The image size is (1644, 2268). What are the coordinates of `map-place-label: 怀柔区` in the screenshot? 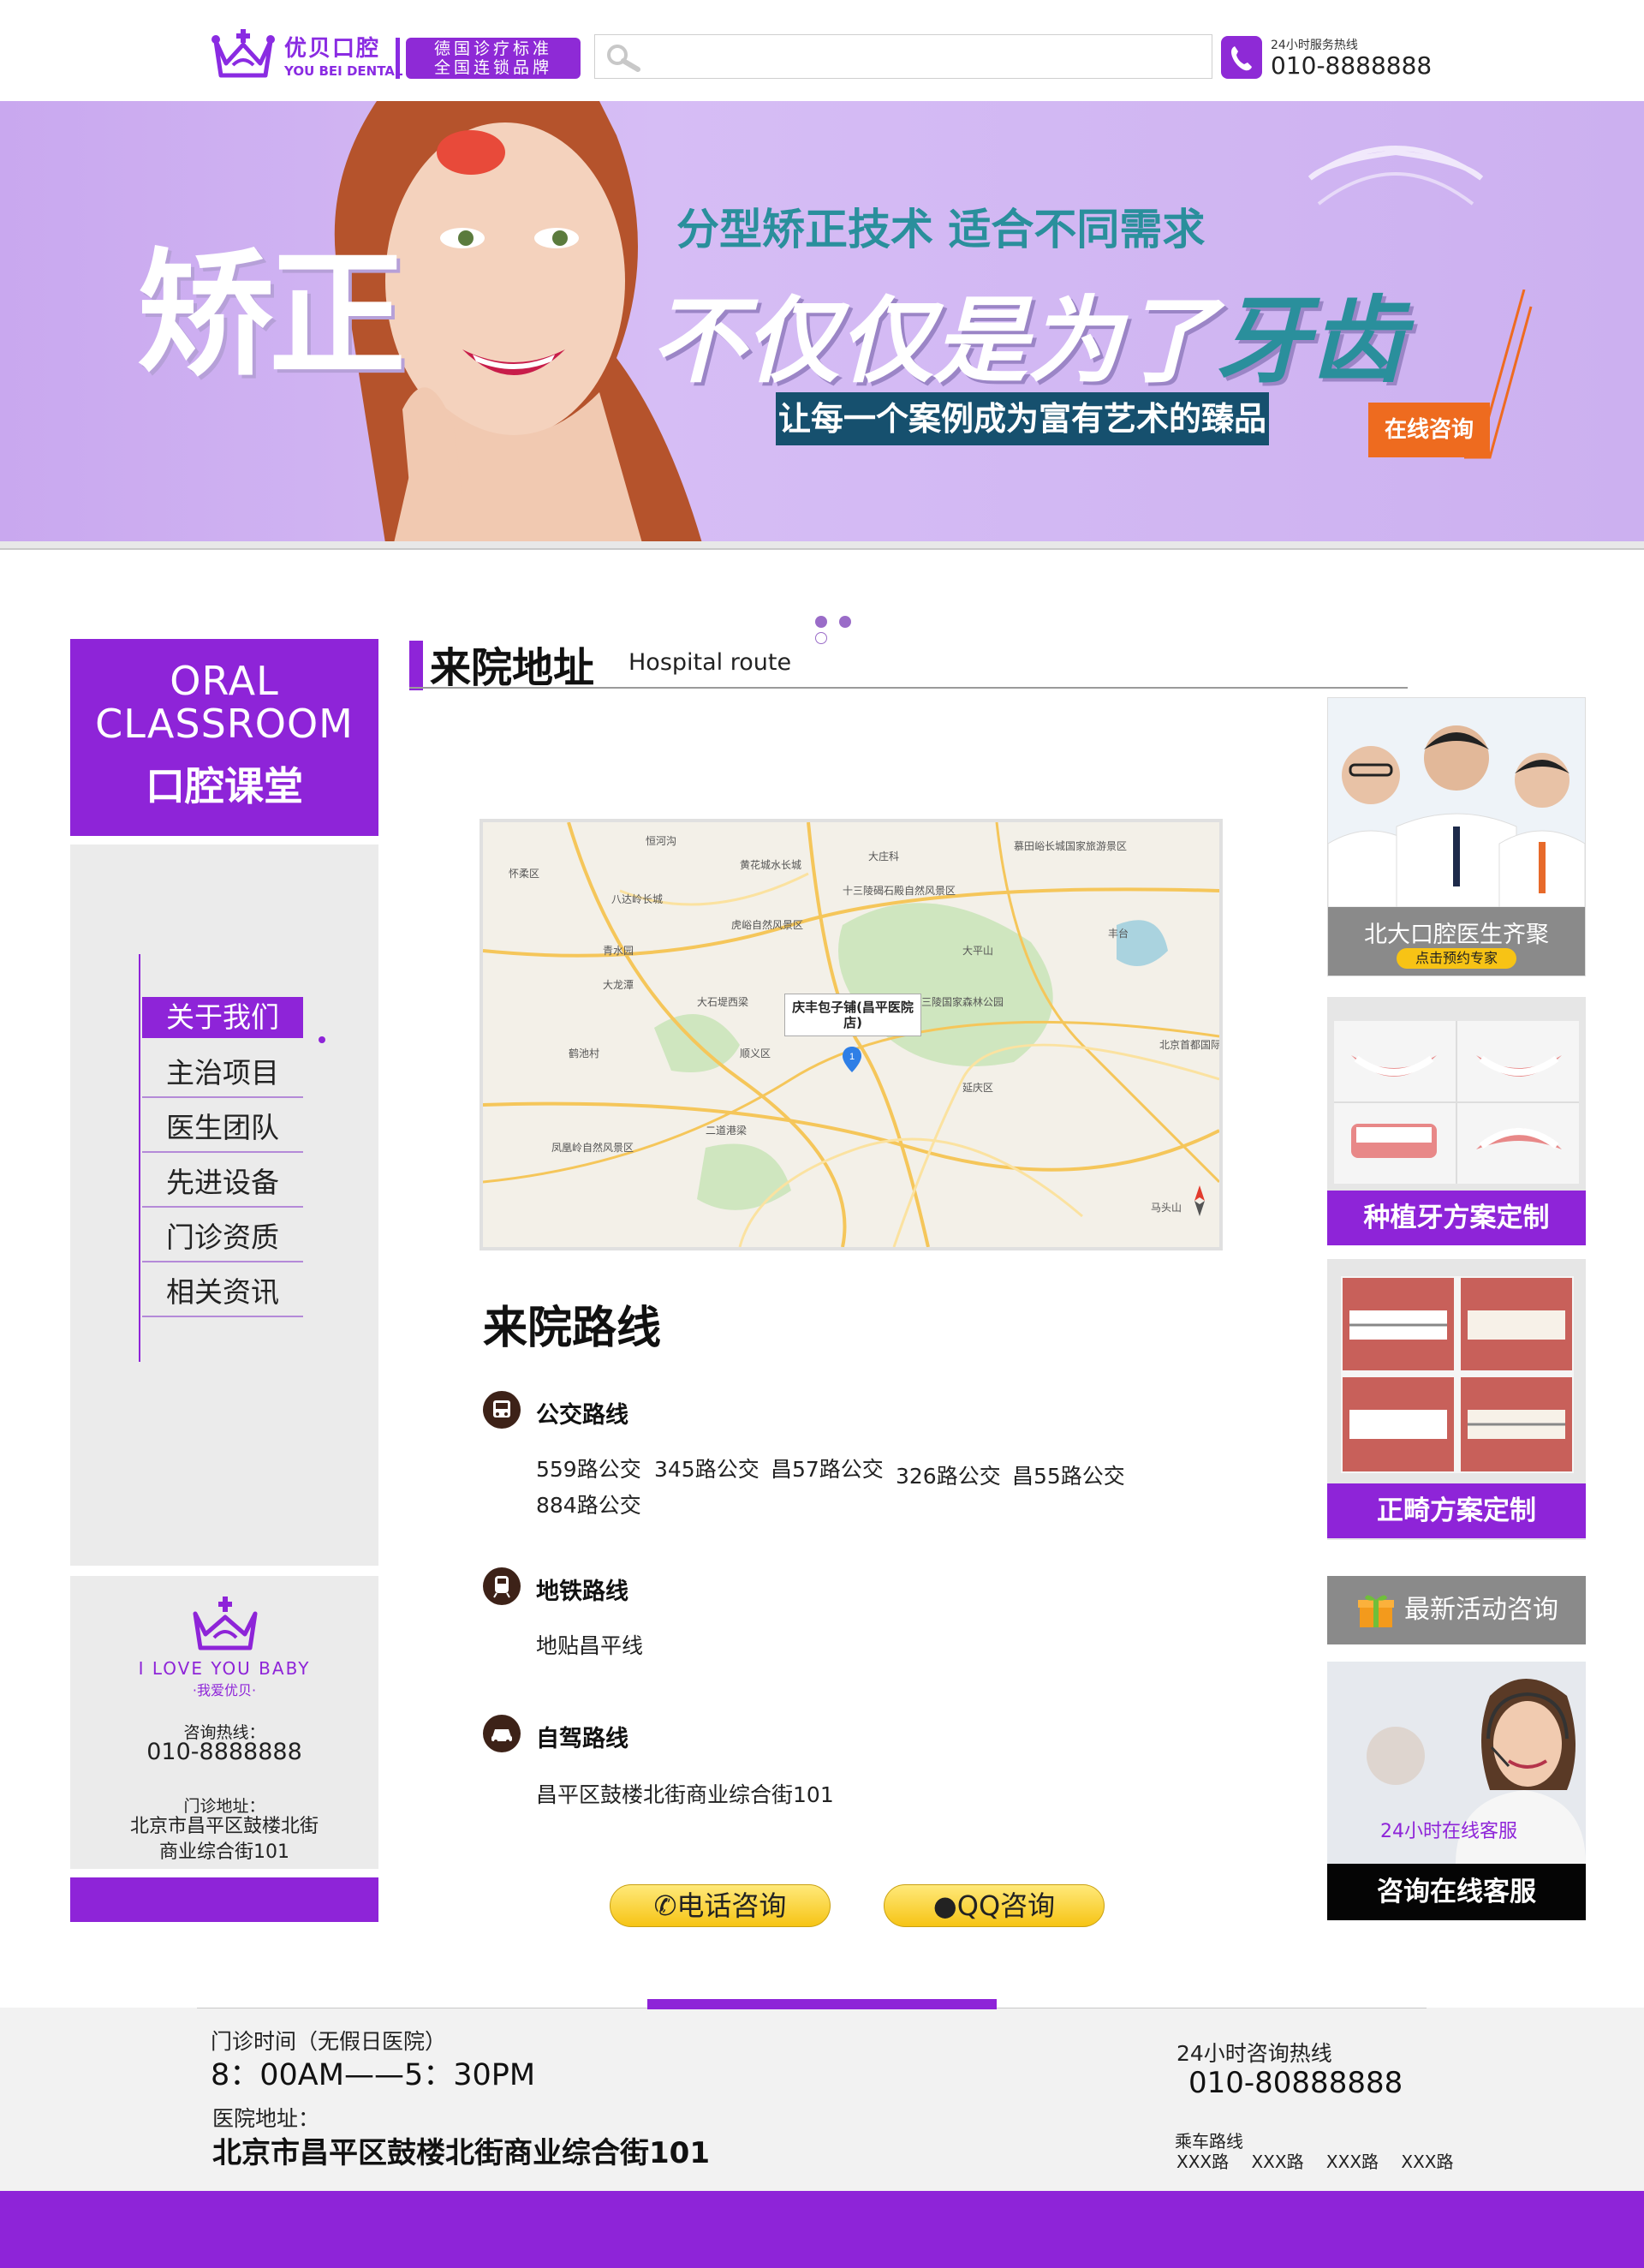 It's located at (524, 874).